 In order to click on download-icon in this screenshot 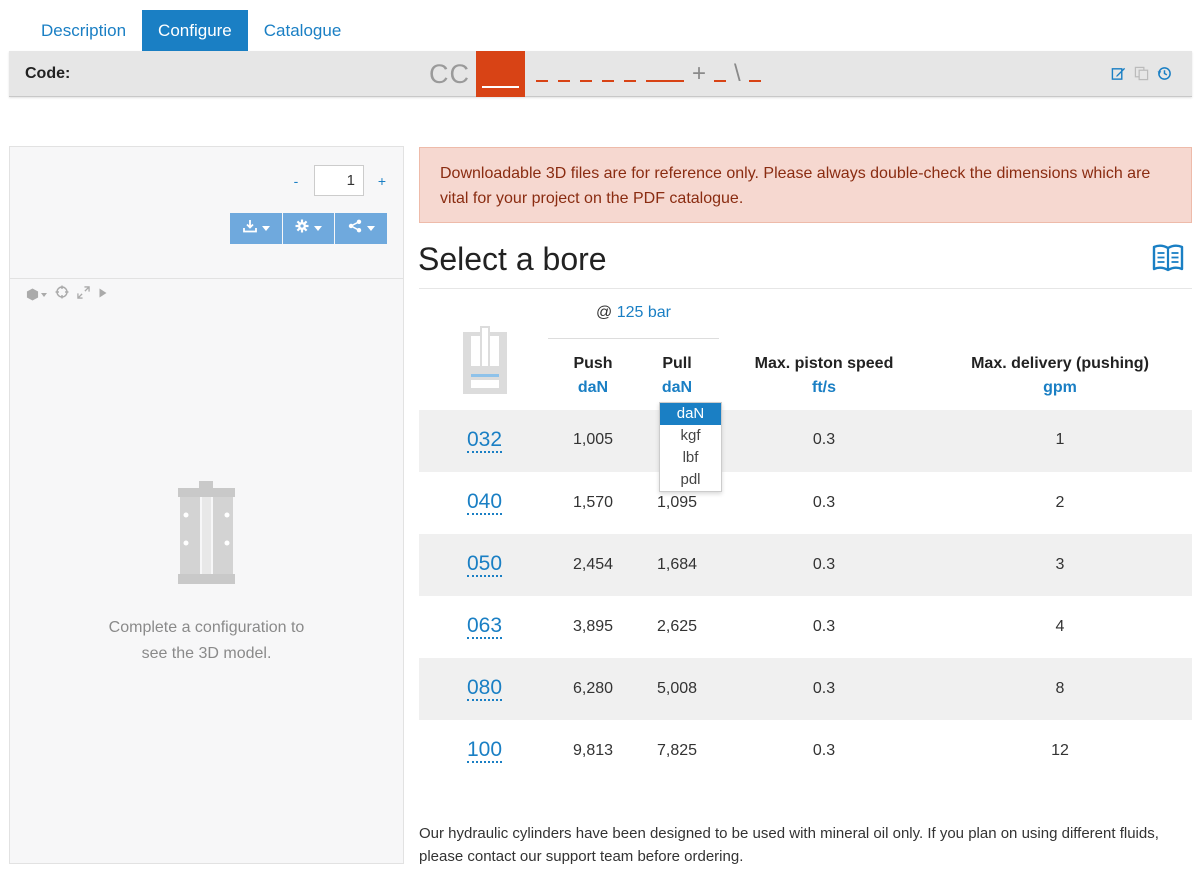, I will do `click(249, 228)`.